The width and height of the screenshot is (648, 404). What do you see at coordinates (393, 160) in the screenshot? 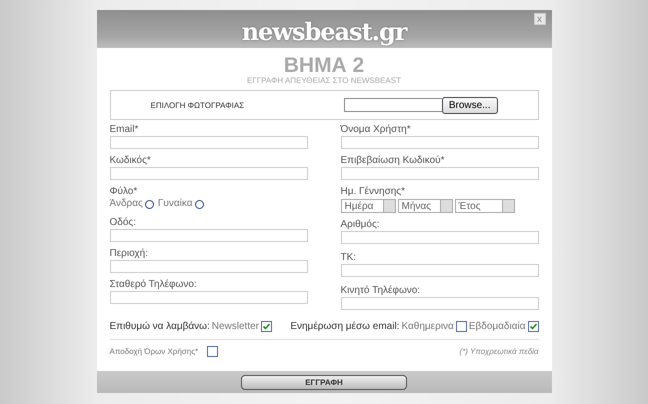
I see `field-label: Επιβεβαίωση Κωδικού*` at bounding box center [393, 160].